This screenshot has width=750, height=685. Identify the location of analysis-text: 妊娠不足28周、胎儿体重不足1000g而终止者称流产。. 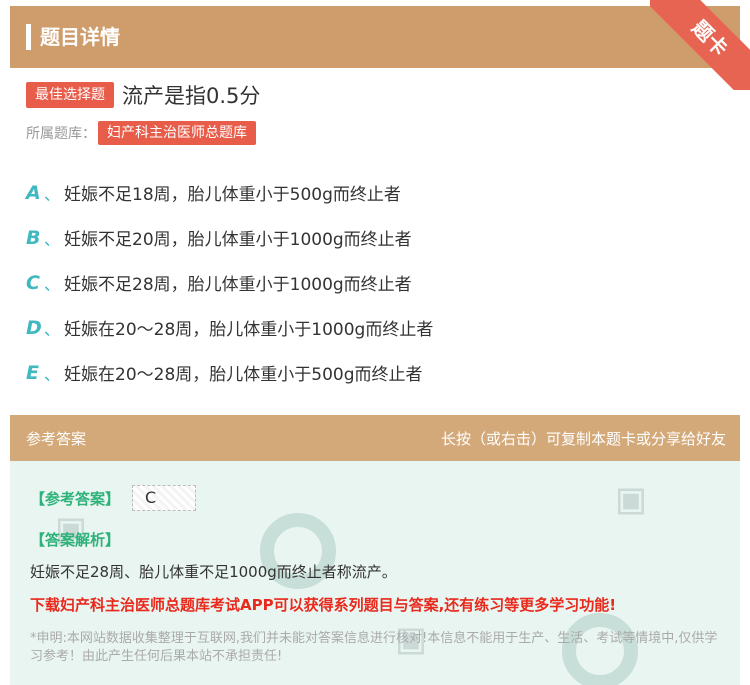
(213, 572).